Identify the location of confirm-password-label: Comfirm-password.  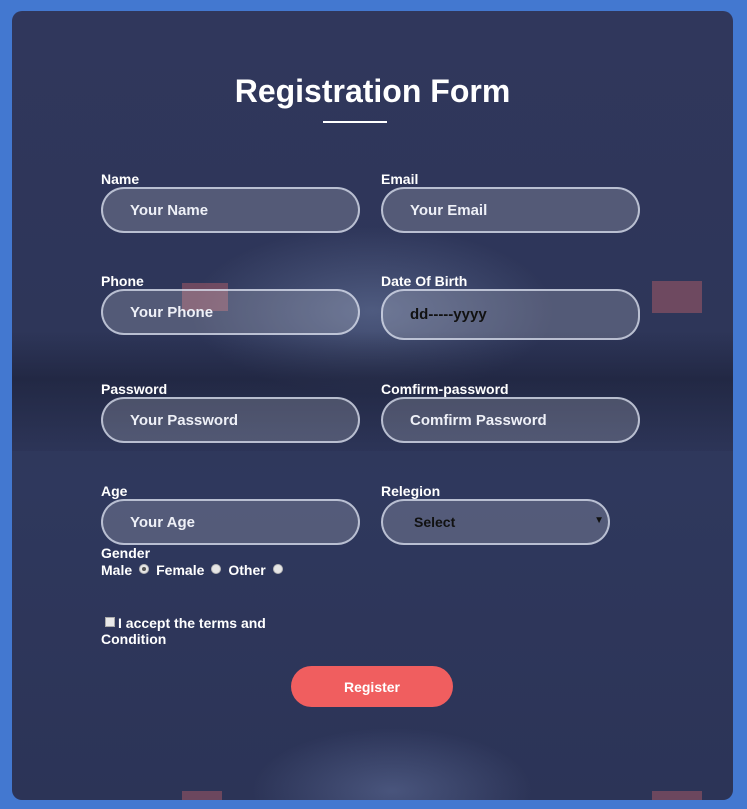
(445, 389).